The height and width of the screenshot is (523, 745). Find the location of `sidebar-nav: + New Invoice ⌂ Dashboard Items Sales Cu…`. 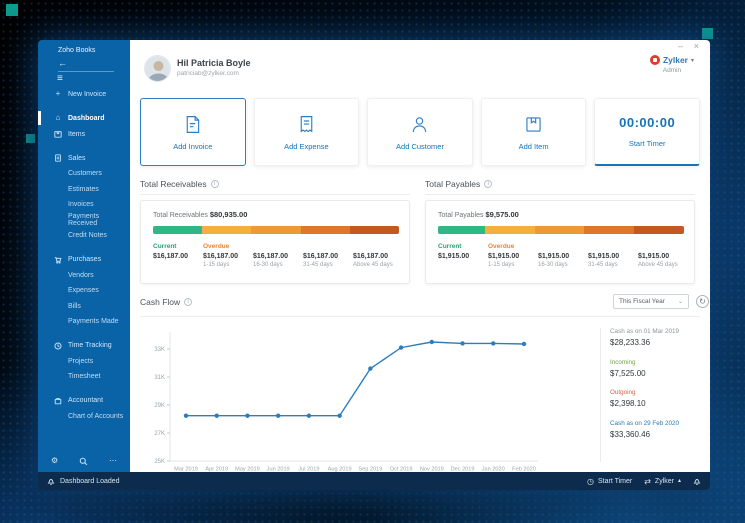

sidebar-nav: + New Invoice ⌂ Dashboard Items Sales Cu… is located at coordinates (84, 255).